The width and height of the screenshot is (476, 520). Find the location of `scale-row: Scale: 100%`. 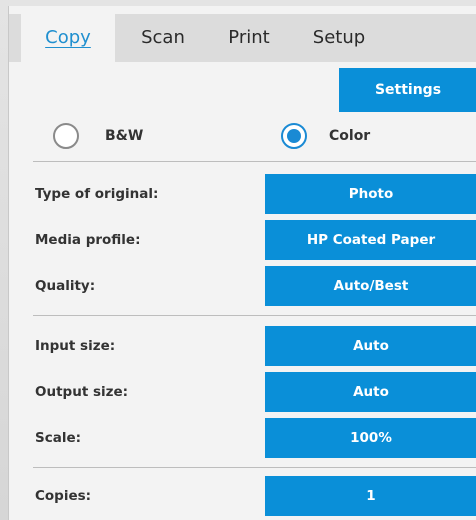

scale-row: Scale: 100% is located at coordinates (242, 438).